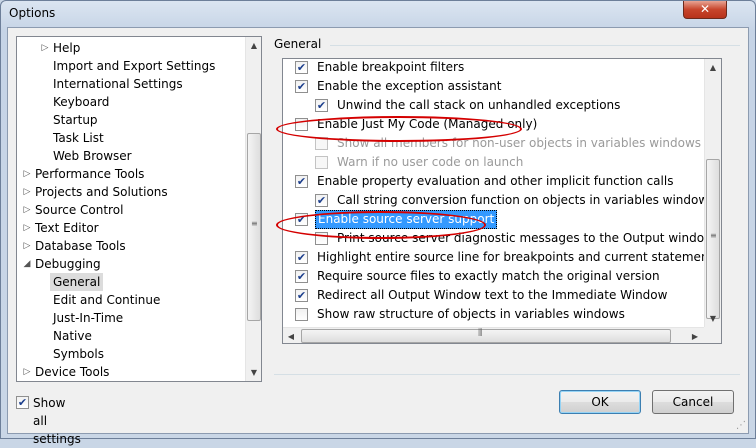  I want to click on option-label: Warn if no user code on launch, so click(430, 162).